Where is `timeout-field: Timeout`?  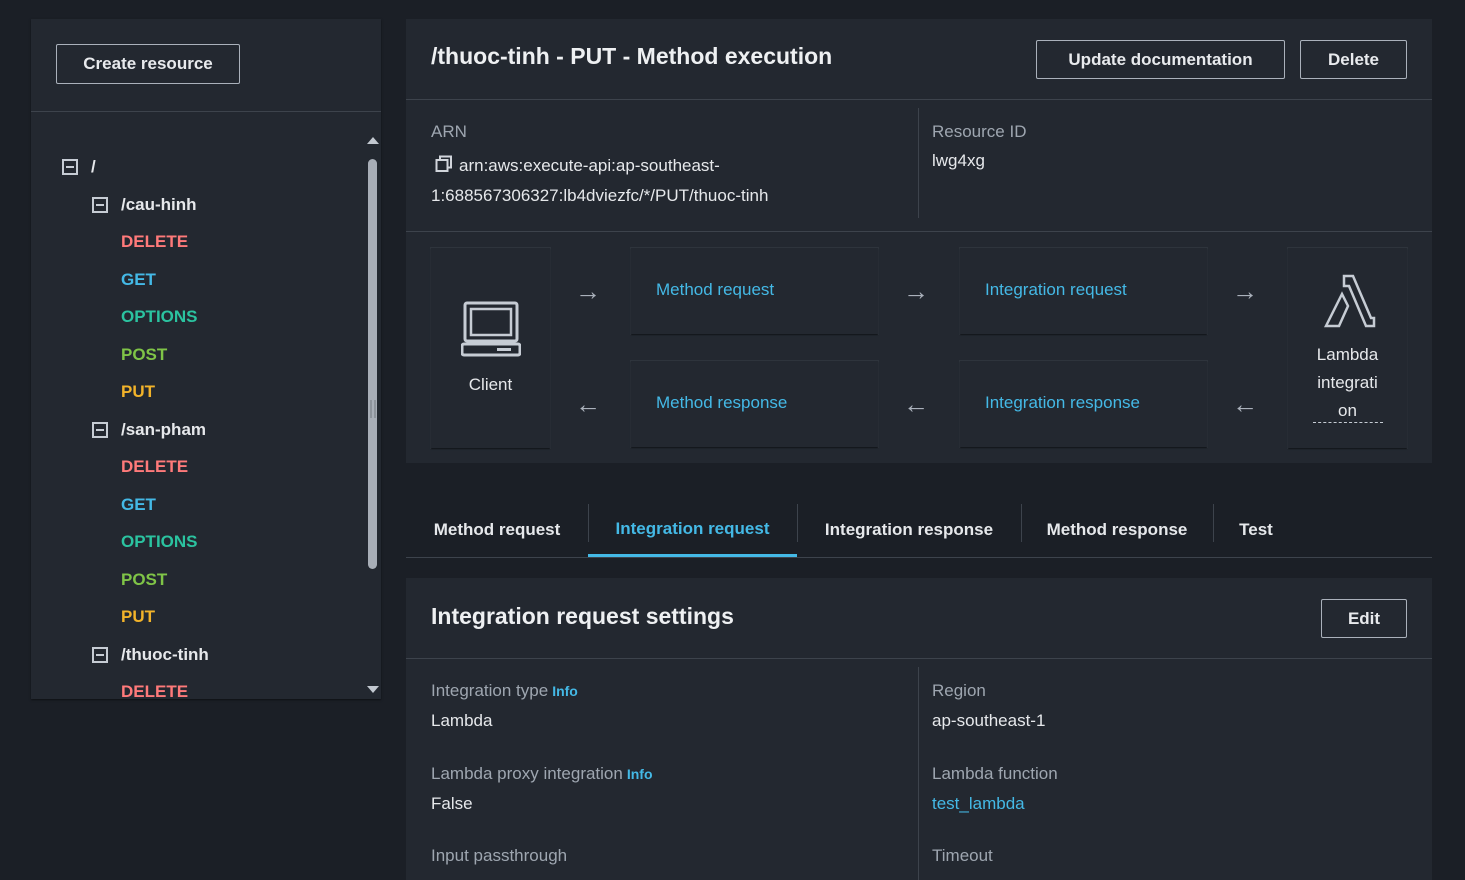
timeout-field: Timeout is located at coordinates (962, 856).